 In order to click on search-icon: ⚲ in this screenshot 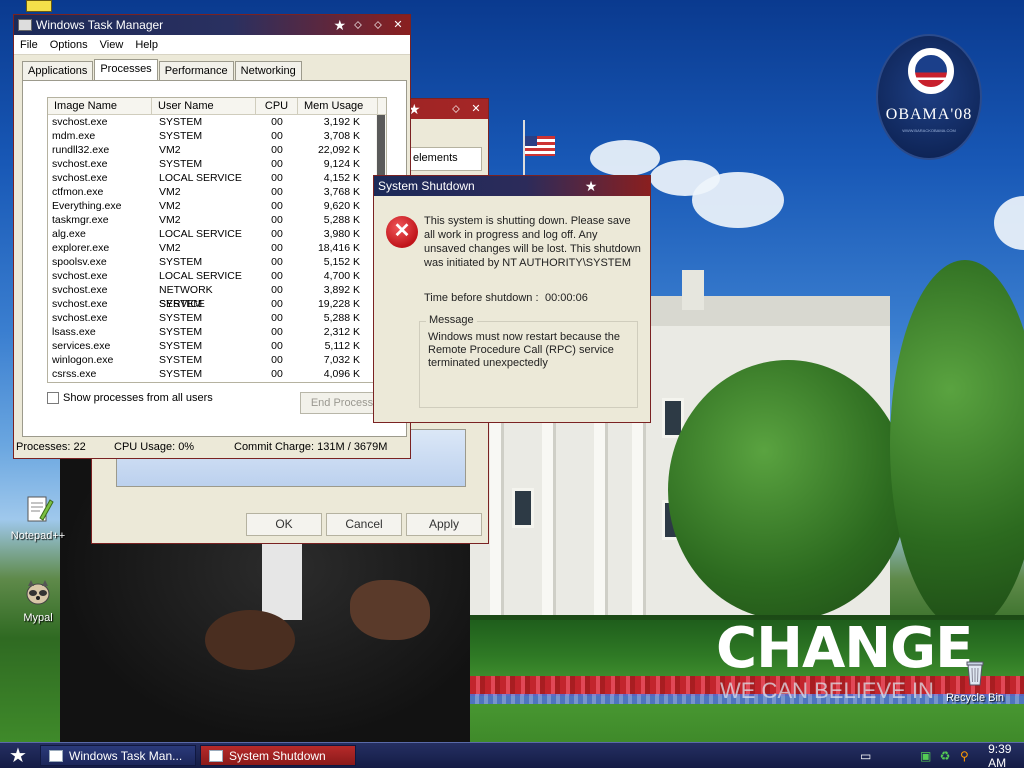, I will do `click(964, 756)`.